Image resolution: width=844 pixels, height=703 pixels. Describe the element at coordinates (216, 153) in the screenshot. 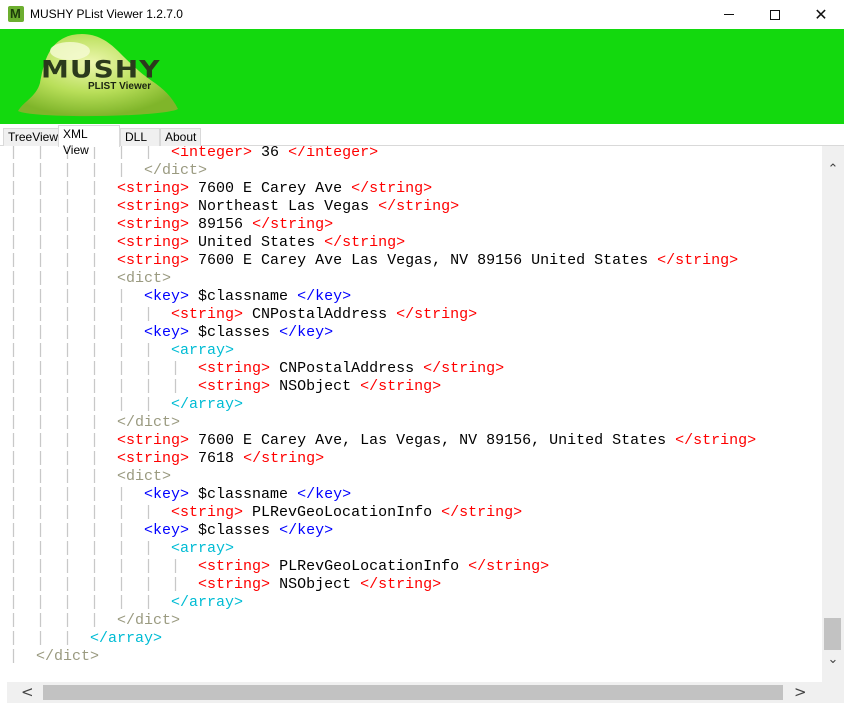

I see `xml-tag: <integer>` at that location.